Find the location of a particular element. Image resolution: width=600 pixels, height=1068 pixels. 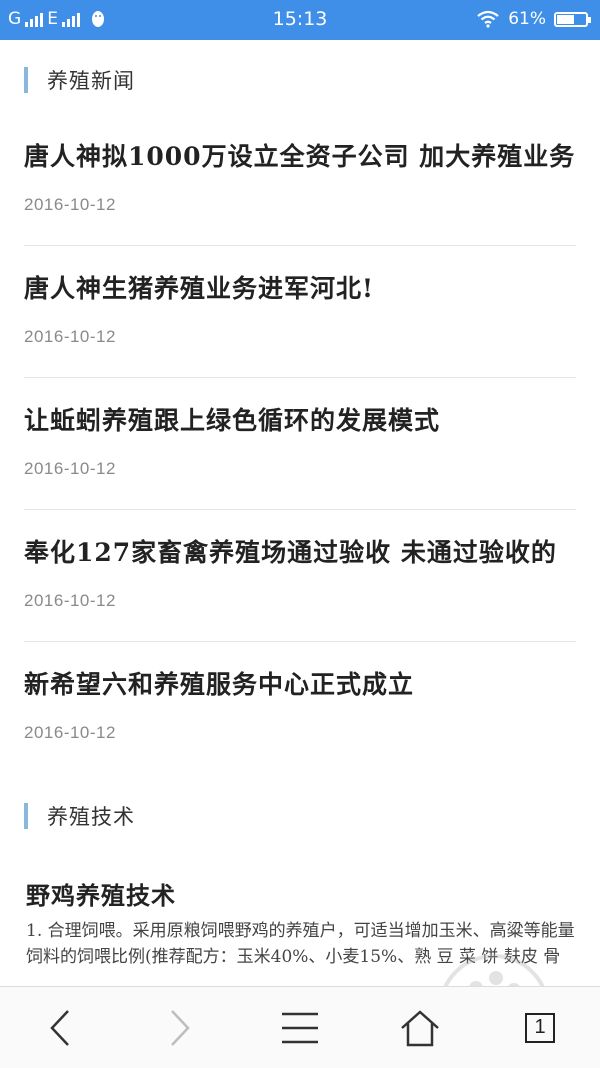

forward-button is located at coordinates (180, 1027).